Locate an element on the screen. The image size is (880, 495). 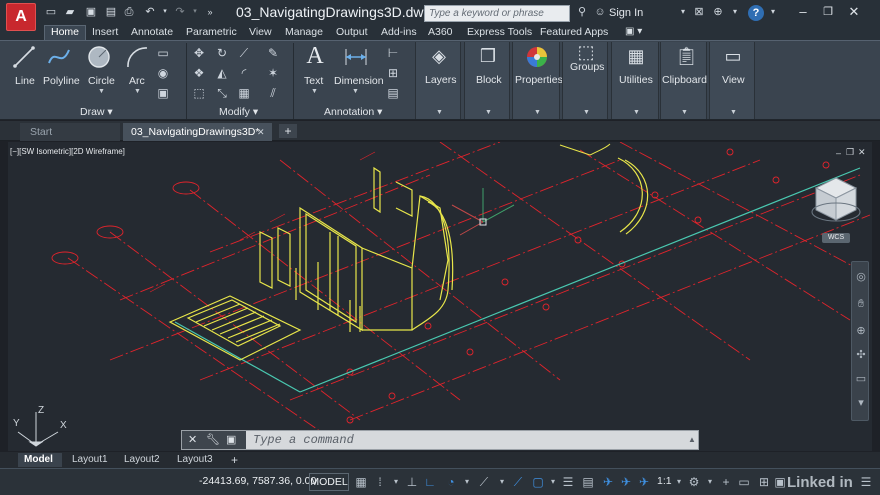
clipboard-dropdown-icon: ▼ is located at coordinates (684, 112).